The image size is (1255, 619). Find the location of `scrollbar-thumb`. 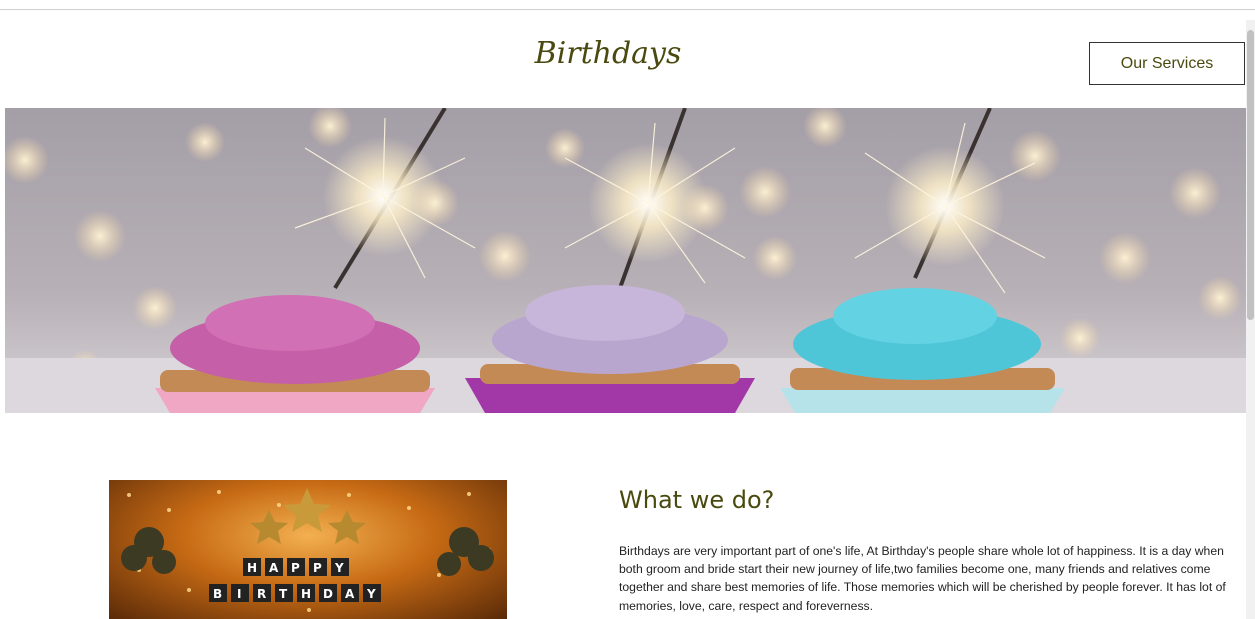

scrollbar-thumb is located at coordinates (1250, 175).